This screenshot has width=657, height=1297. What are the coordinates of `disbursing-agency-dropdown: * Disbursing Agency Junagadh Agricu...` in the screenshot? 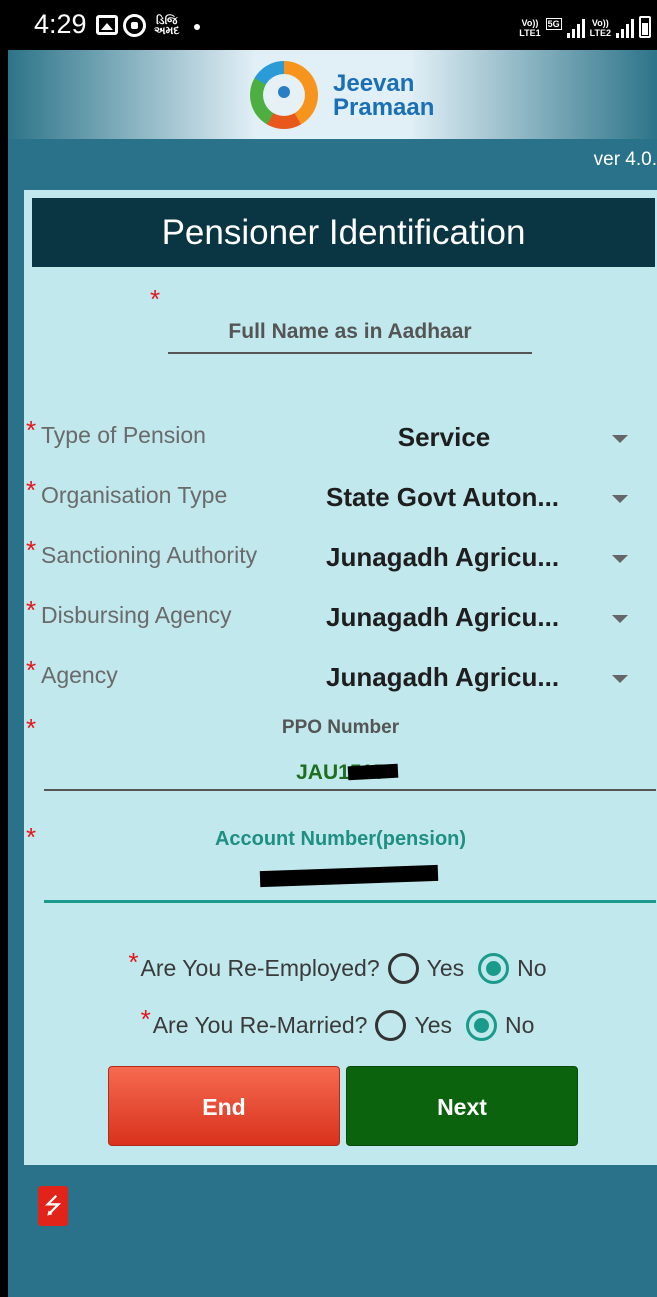 It's located at (340, 617).